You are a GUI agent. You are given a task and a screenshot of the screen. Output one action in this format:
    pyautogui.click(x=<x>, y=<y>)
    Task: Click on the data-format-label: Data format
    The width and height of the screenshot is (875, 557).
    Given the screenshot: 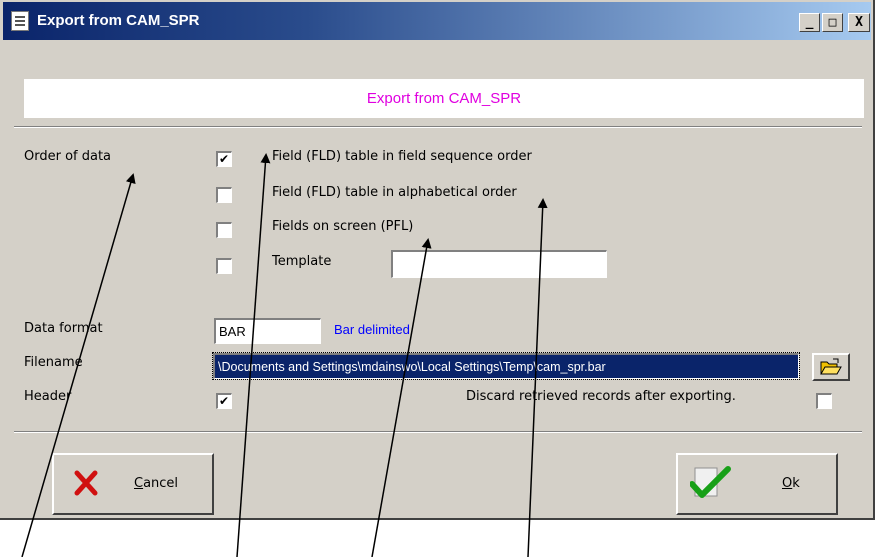 What is the action you would take?
    pyautogui.click(x=63, y=328)
    